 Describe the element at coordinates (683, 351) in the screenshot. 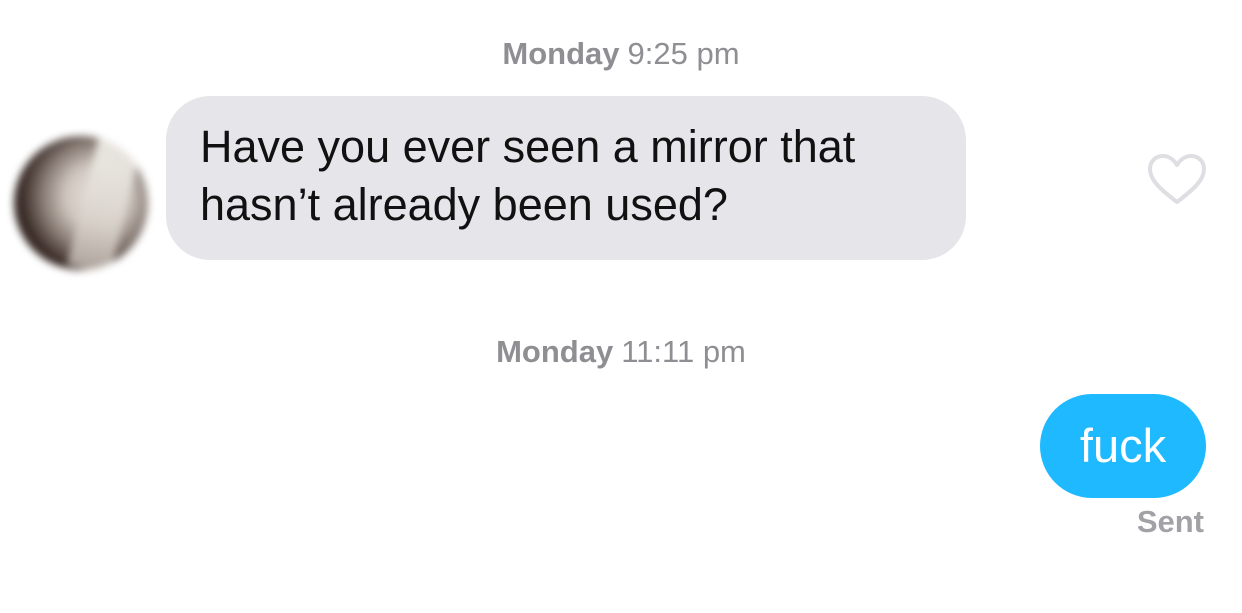

I see `timestamp-time: 11:11 pm` at that location.